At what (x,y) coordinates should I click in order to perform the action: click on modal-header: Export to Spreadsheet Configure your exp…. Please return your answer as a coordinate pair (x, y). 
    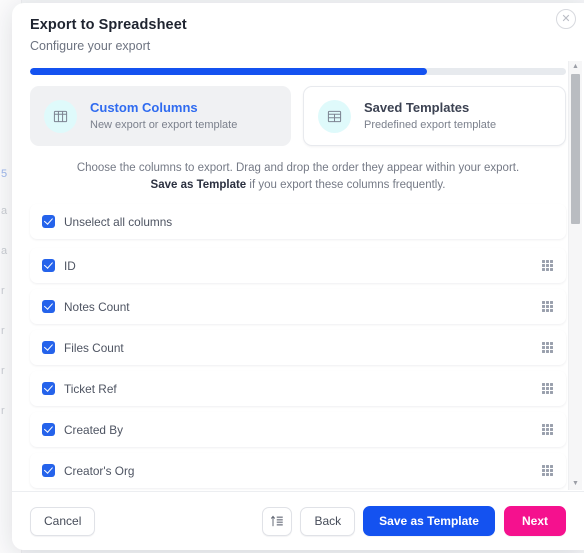
    Looking at the image, I should click on (298, 29).